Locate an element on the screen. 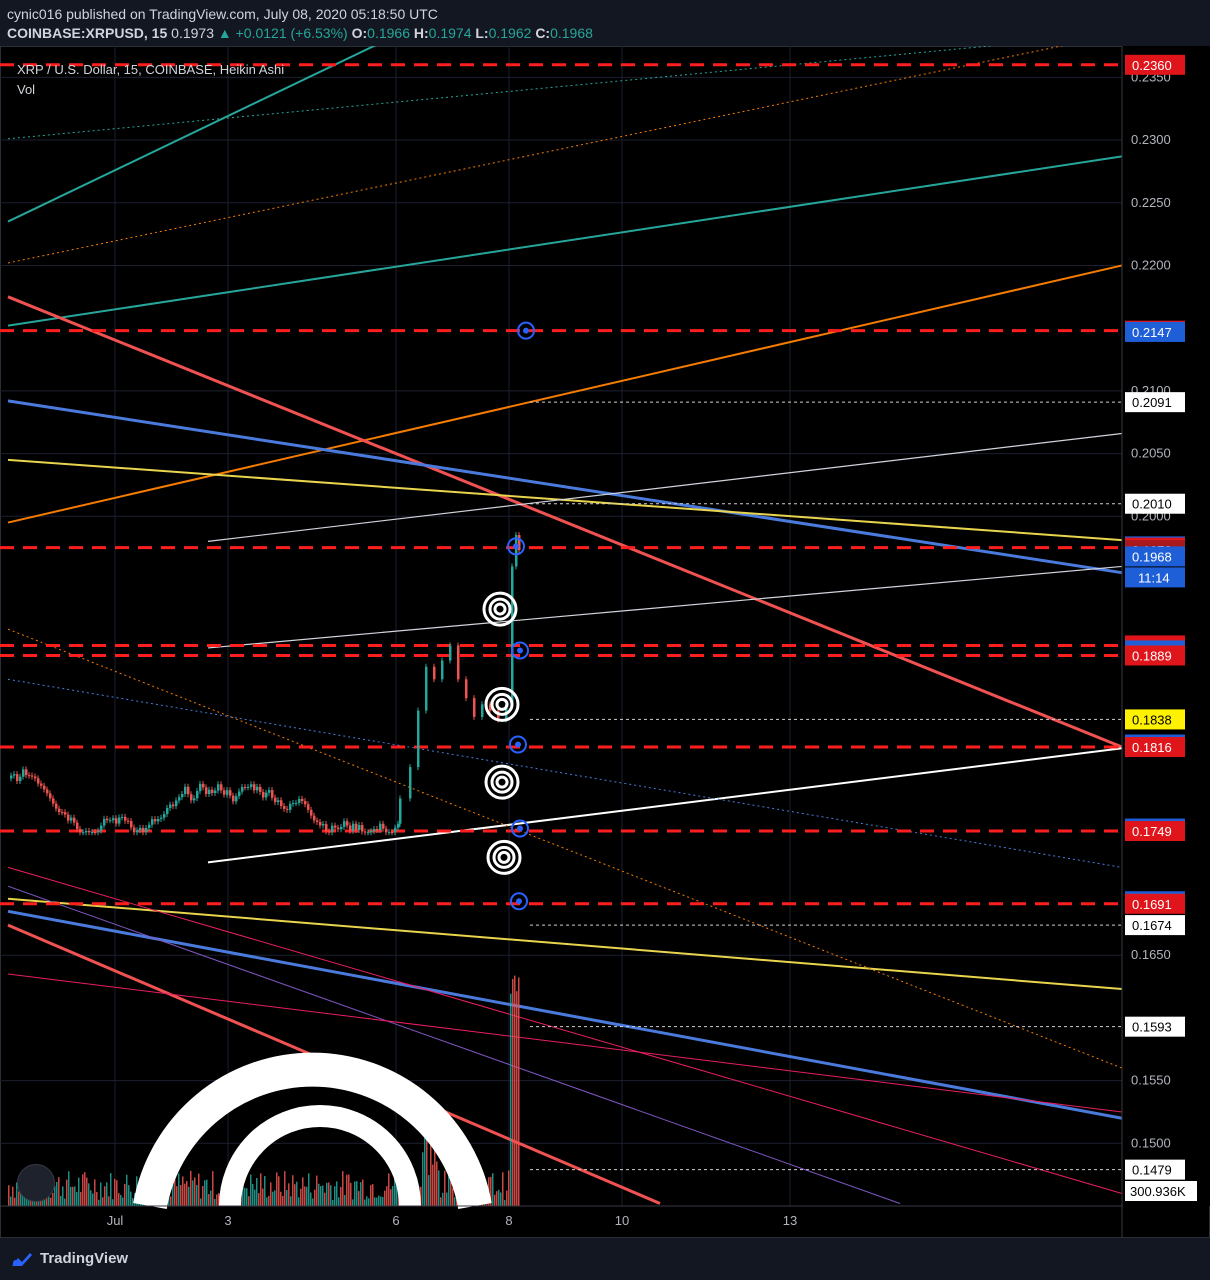 The image size is (1210, 1280). price-label: 0.2010 is located at coordinates (1152, 504).